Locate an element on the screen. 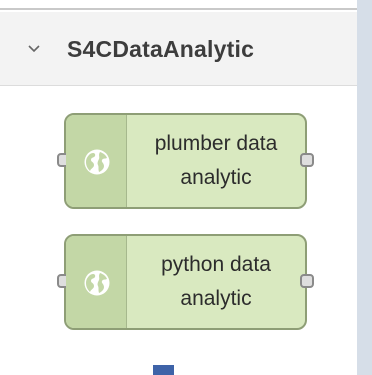 This screenshot has height=375, width=372. chevron-down-icon is located at coordinates (34, 49).